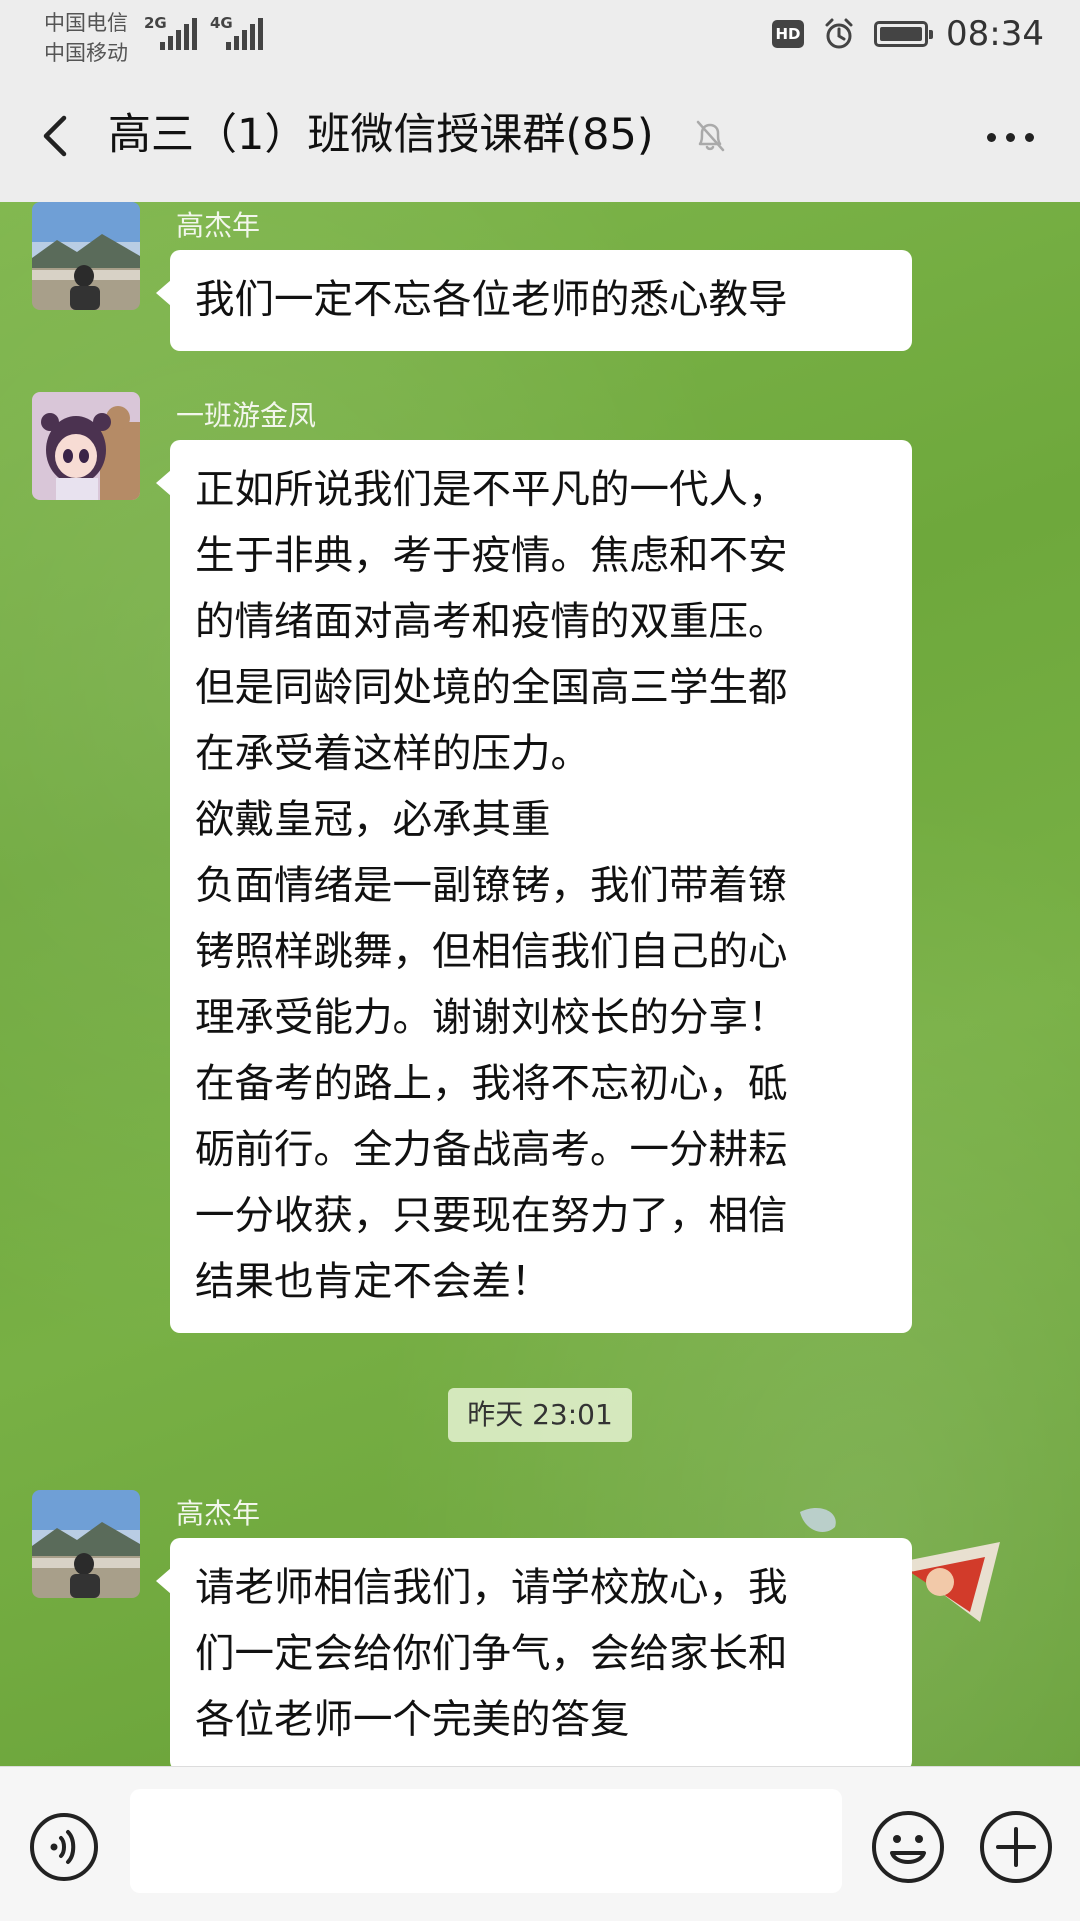 This screenshot has width=1080, height=1921. What do you see at coordinates (64, 1847) in the screenshot?
I see `voice-icon` at bounding box center [64, 1847].